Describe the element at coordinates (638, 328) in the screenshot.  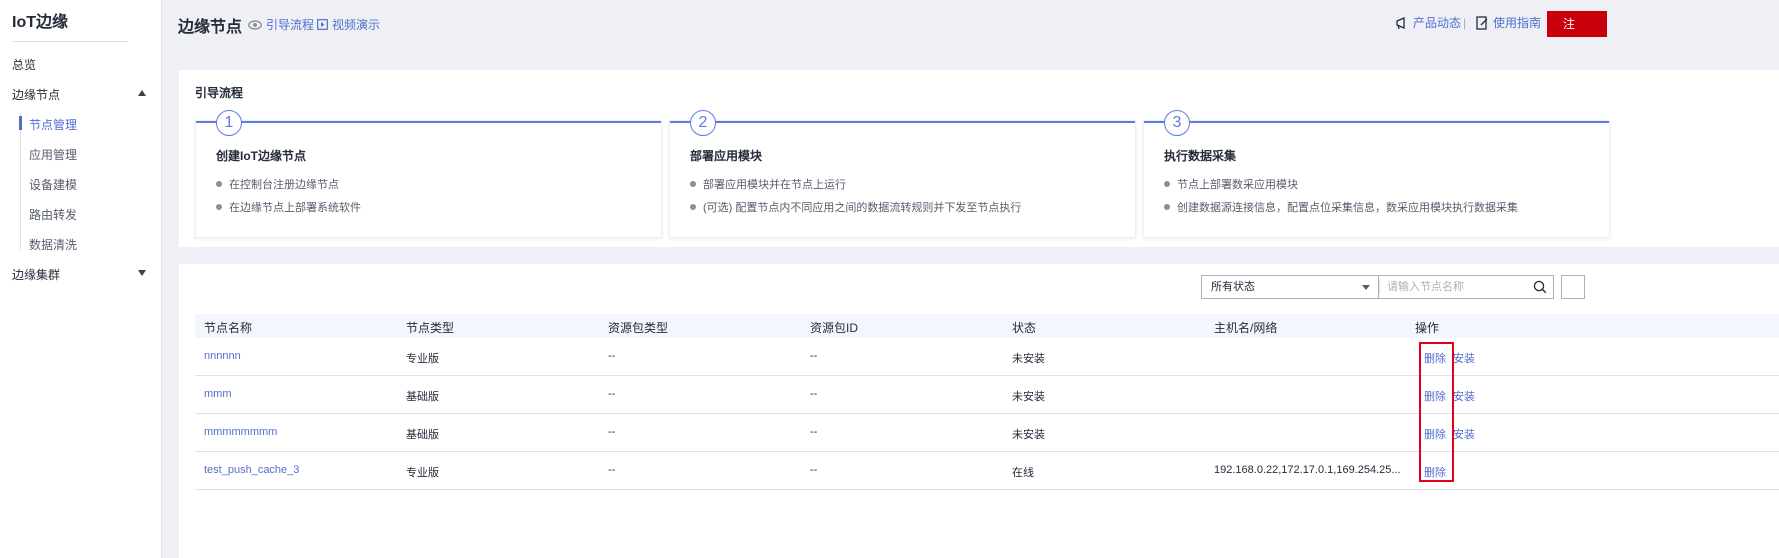
I see `column-header: 资源包类型` at that location.